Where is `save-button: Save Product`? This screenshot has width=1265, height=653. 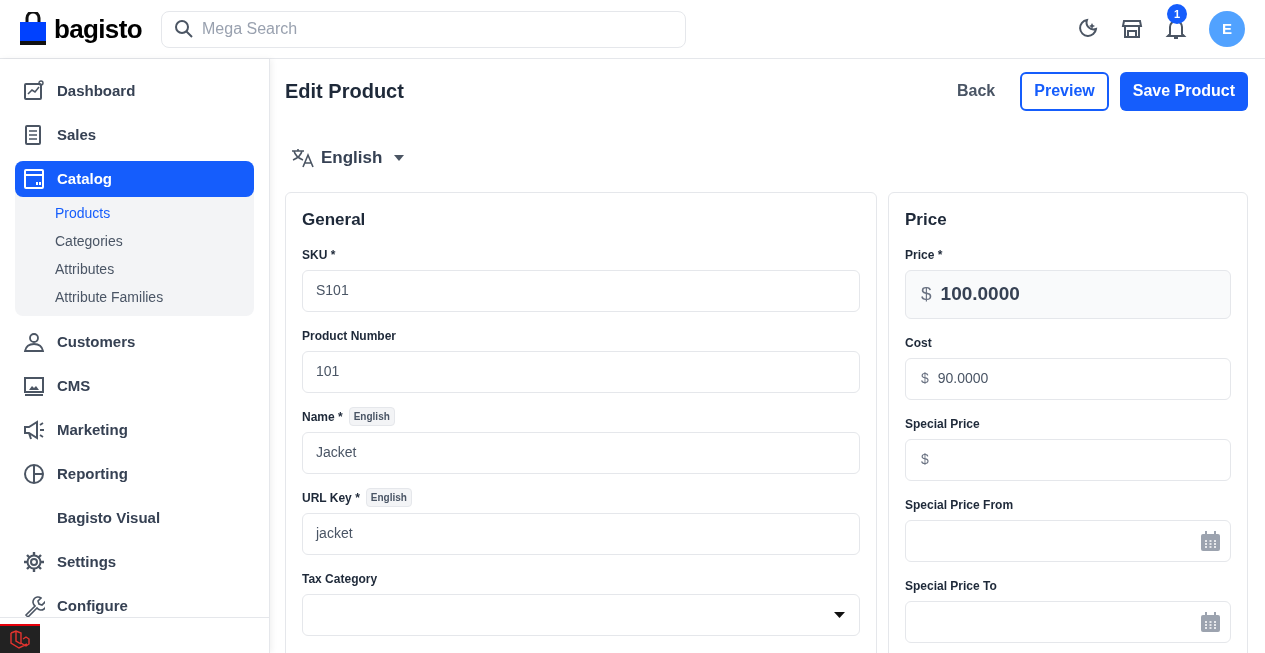
save-button: Save Product is located at coordinates (1183, 91).